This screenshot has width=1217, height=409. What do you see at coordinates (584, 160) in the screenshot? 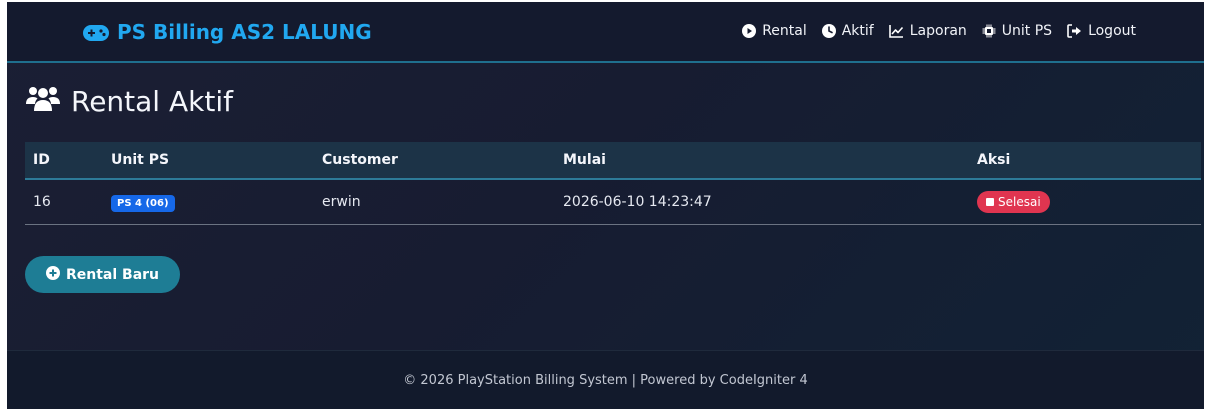
I see `header-start: Mulai` at bounding box center [584, 160].